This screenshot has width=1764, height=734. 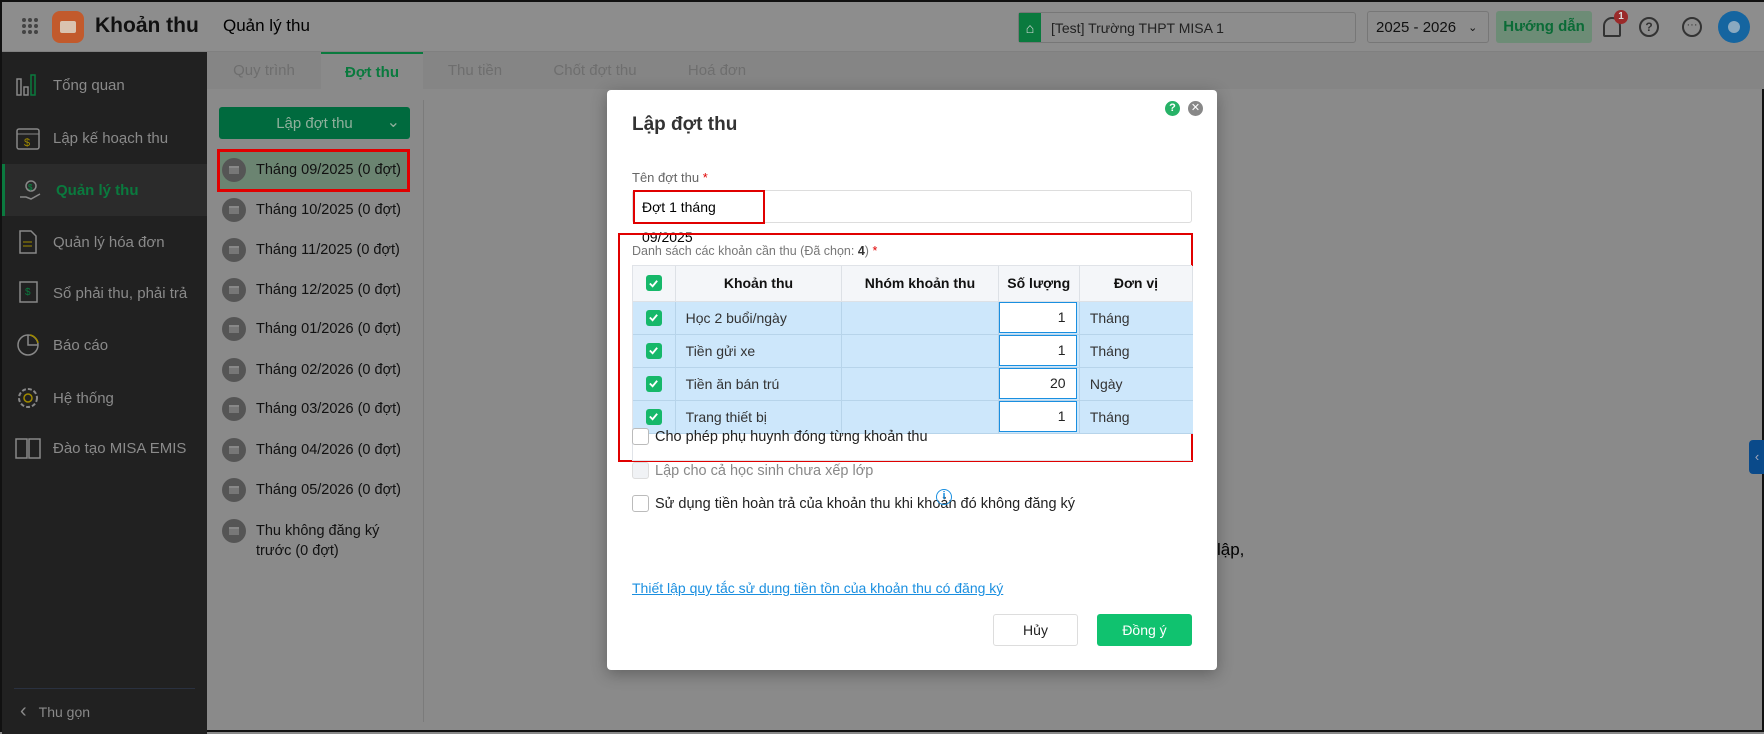 I want to click on tab-quy-trinh: Quy trình, so click(x=264, y=70).